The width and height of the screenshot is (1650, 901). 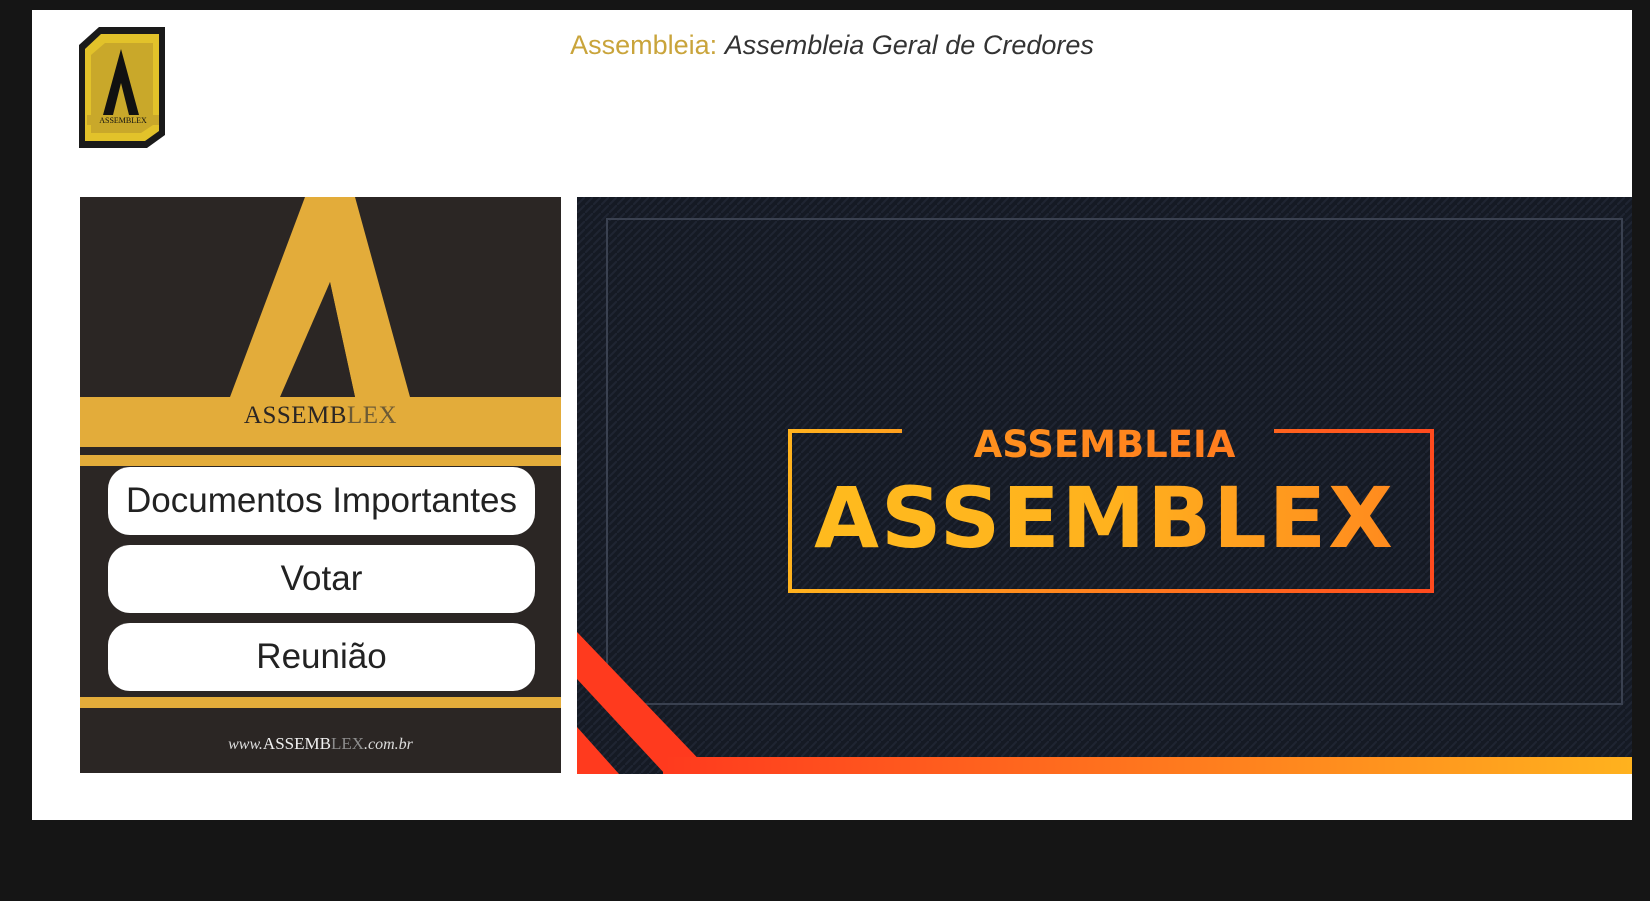 I want to click on documentos-importantes-button: Documentos Importantes, so click(x=321, y=501).